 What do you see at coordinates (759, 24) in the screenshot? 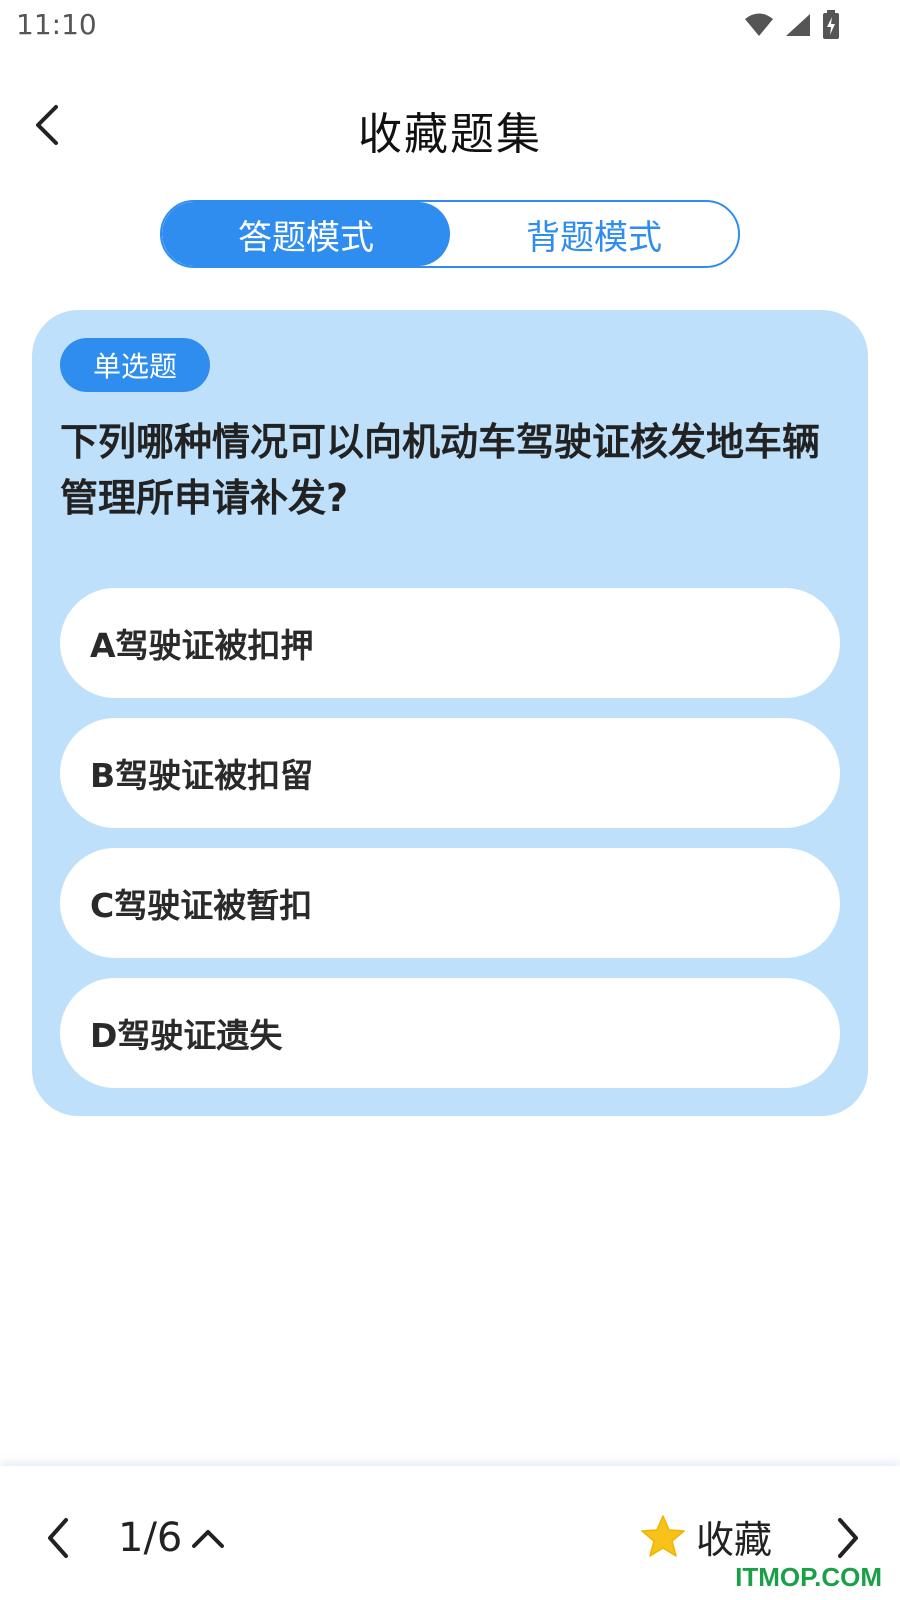
I see `wifi-icon` at bounding box center [759, 24].